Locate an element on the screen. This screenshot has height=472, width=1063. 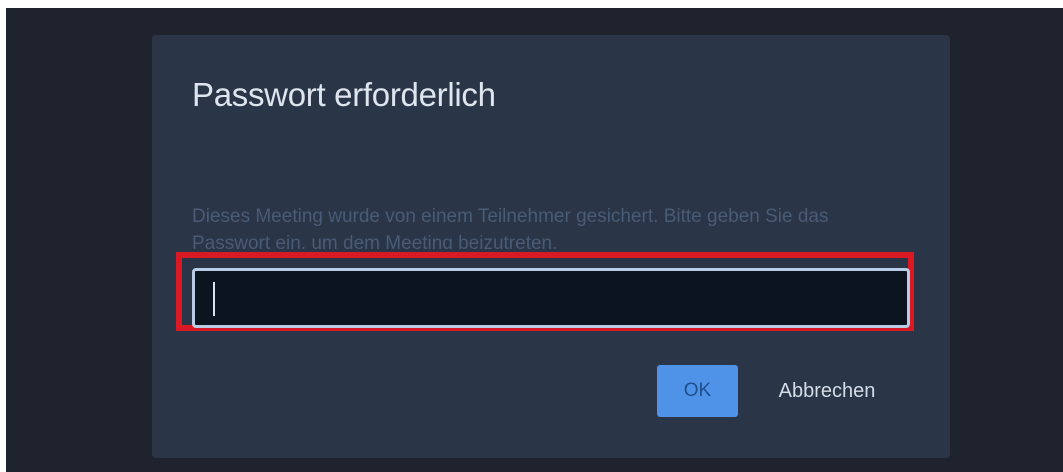
dialog-title: Passwort erforderlich is located at coordinates (344, 94).